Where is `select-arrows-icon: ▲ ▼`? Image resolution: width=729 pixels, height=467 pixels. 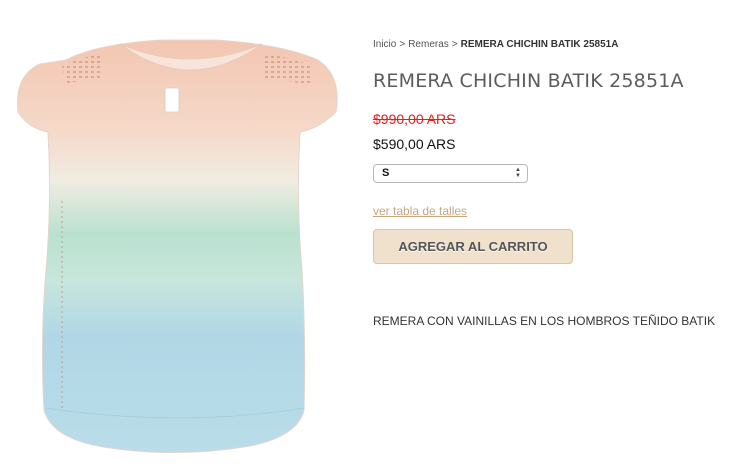 select-arrows-icon: ▲ ▼ is located at coordinates (518, 173).